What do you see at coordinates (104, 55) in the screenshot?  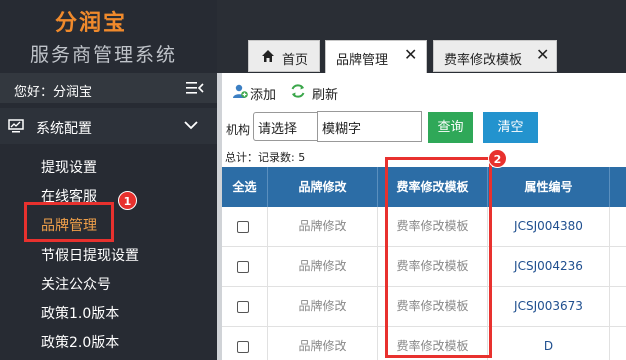 I see `brand-subtitle: 服务商管理系统` at bounding box center [104, 55].